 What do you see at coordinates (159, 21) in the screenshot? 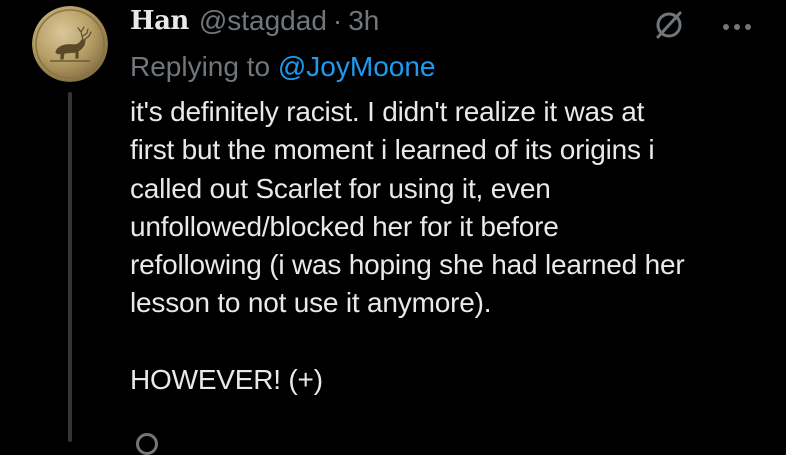
I see `display-name: Han` at bounding box center [159, 21].